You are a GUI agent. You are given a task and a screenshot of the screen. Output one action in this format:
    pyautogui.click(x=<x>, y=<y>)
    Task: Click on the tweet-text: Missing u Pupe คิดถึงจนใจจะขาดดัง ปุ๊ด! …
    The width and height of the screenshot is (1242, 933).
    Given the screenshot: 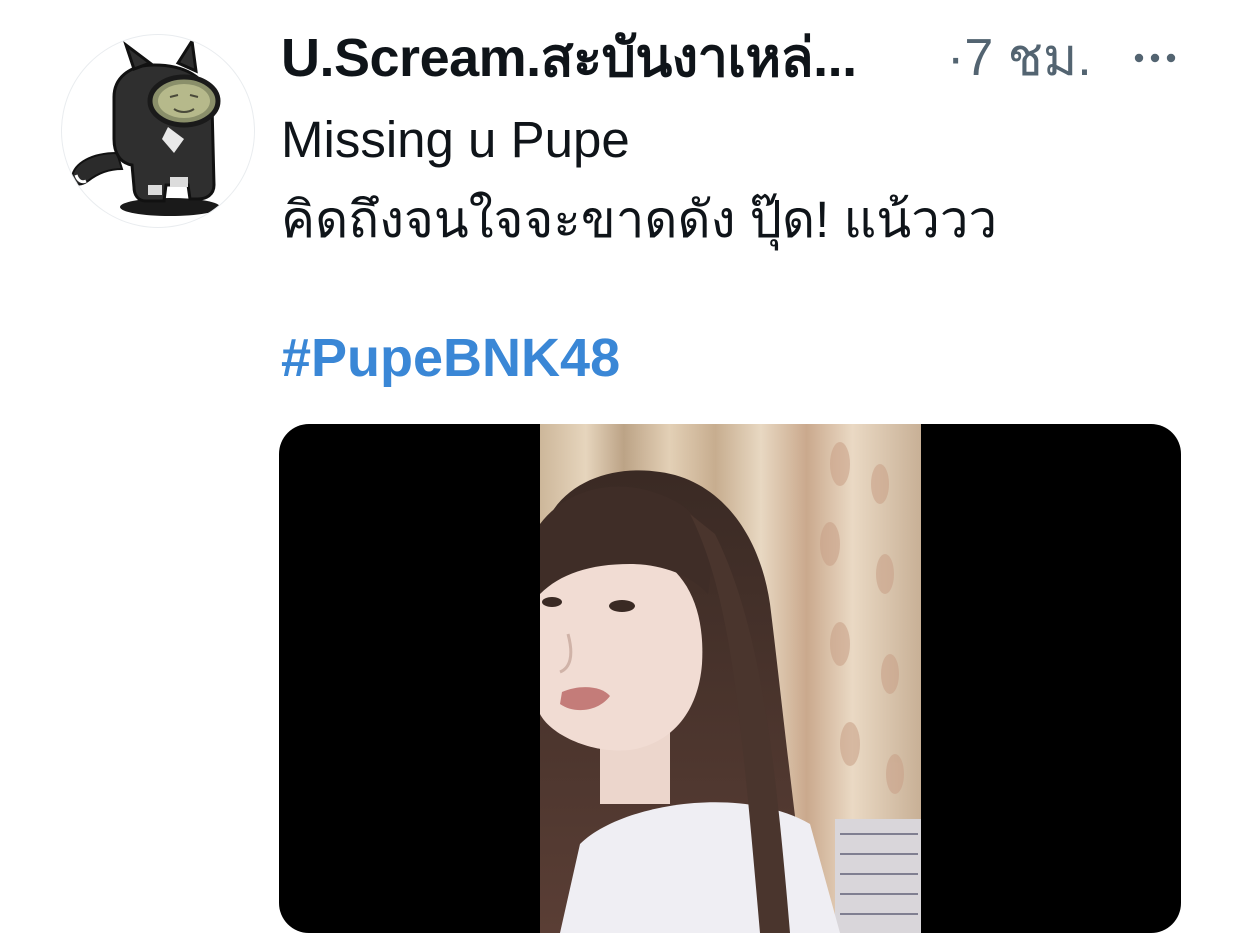 What is the action you would take?
    pyautogui.click(x=731, y=180)
    